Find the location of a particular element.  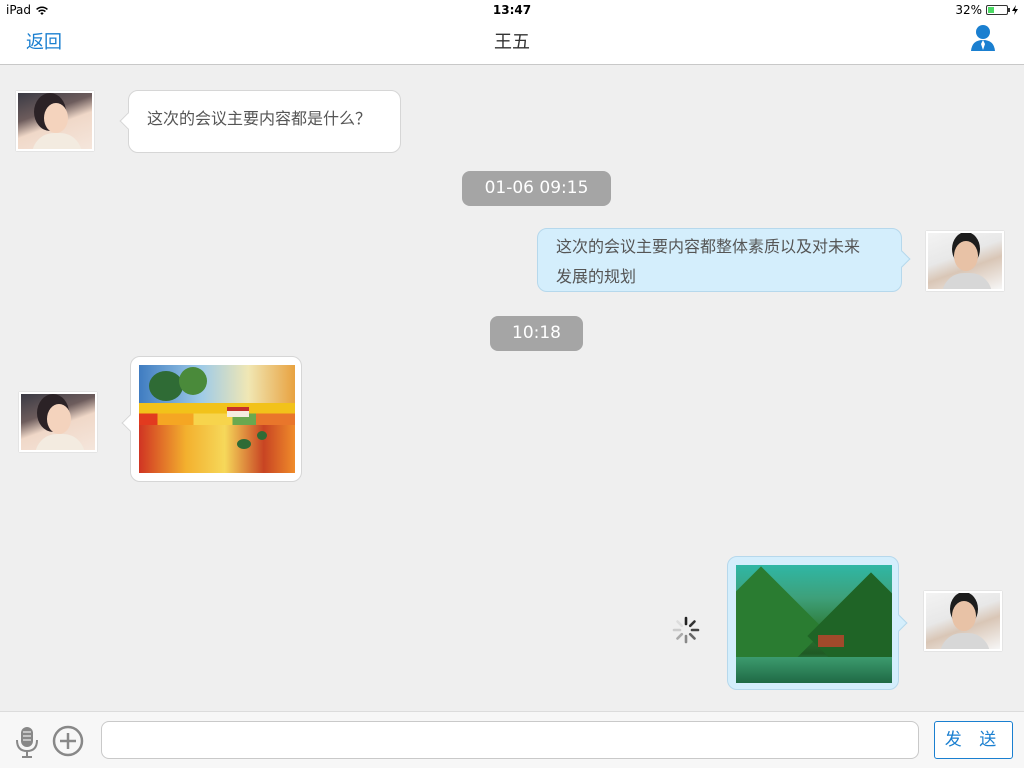

battery-percent: 32% is located at coordinates (968, 10).